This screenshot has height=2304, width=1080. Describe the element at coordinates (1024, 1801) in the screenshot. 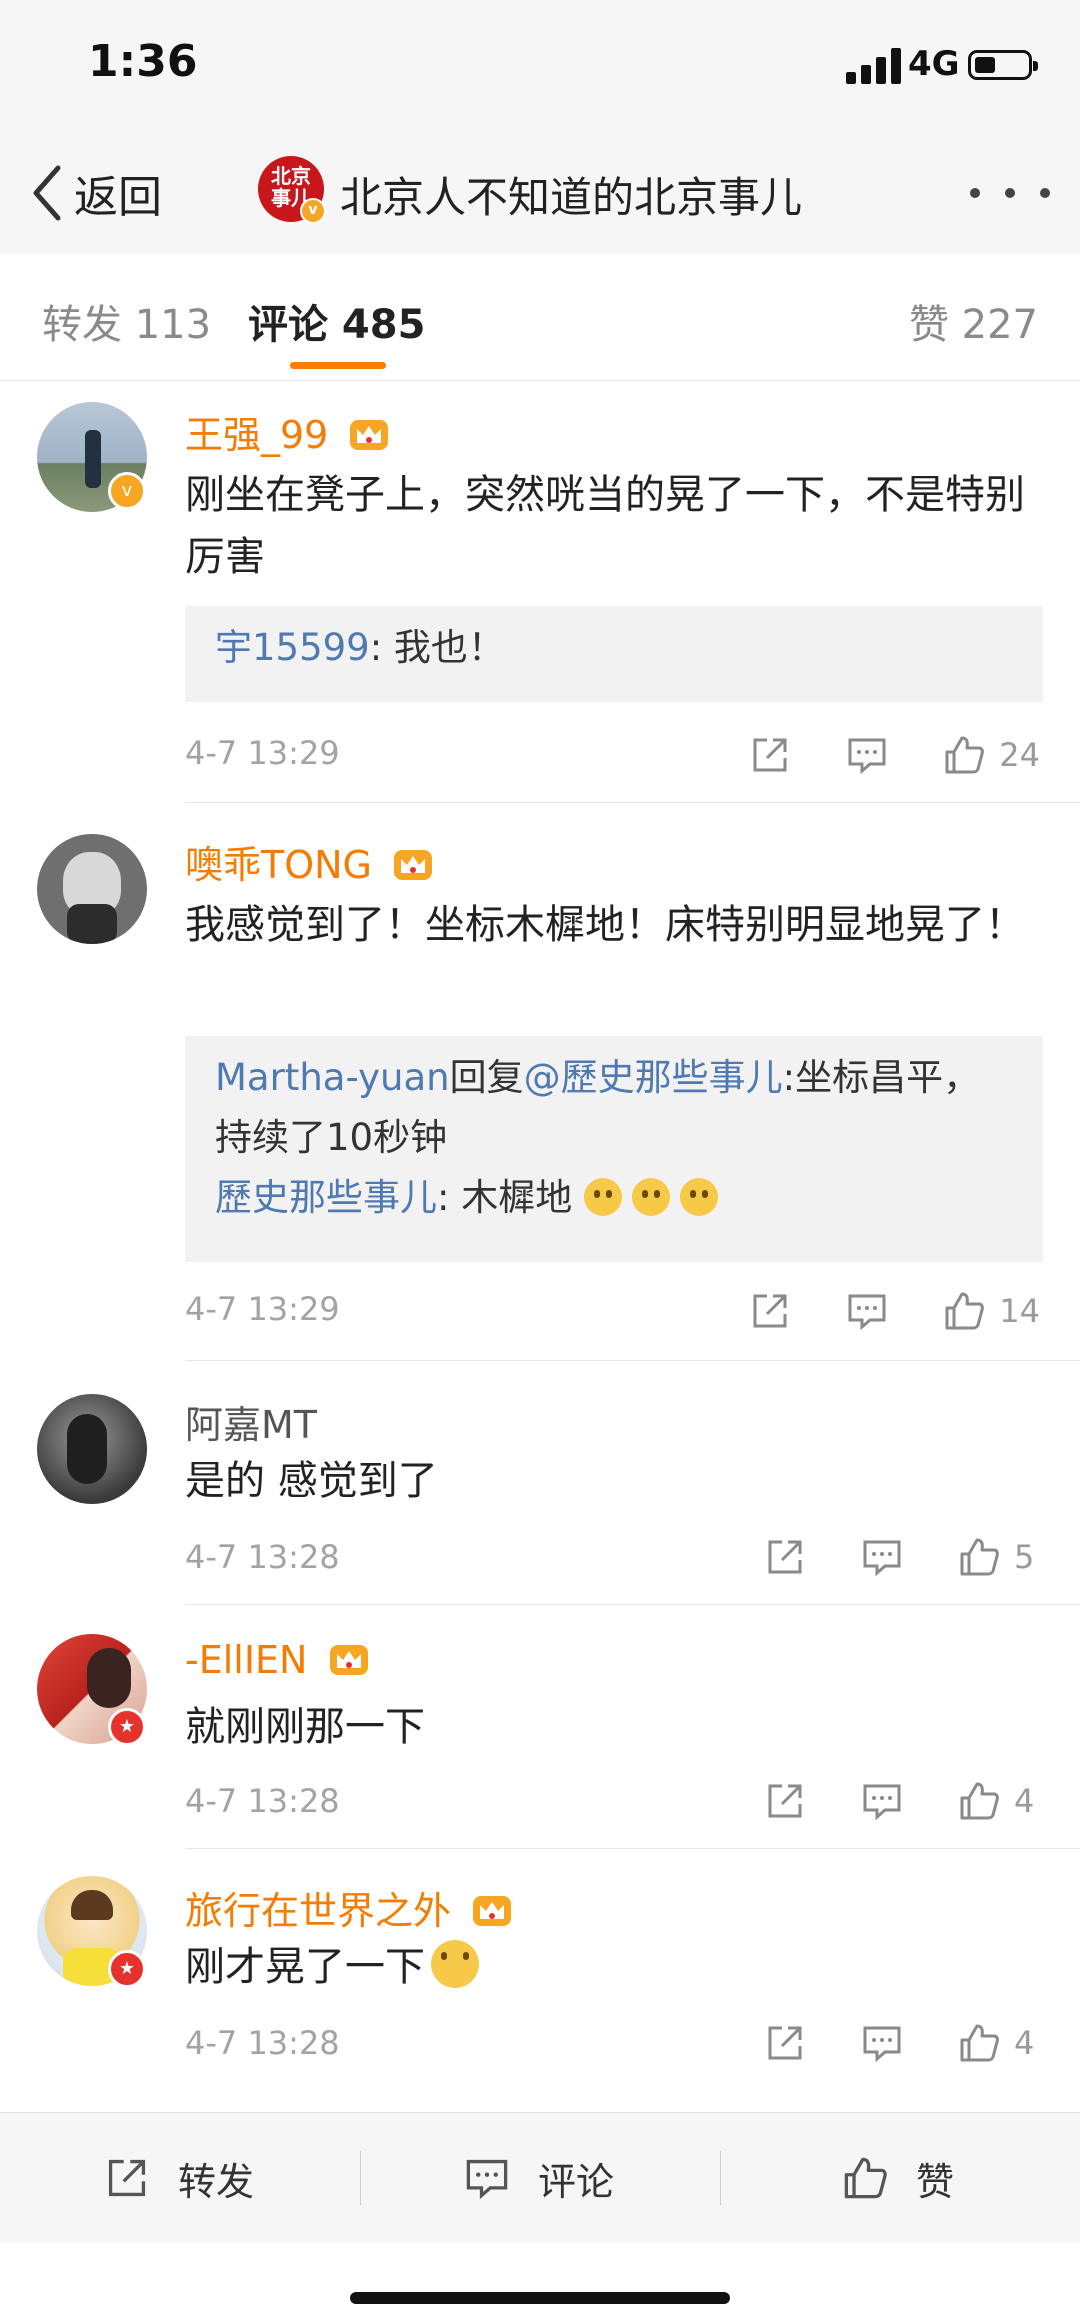

I see `like-count: 4` at that location.